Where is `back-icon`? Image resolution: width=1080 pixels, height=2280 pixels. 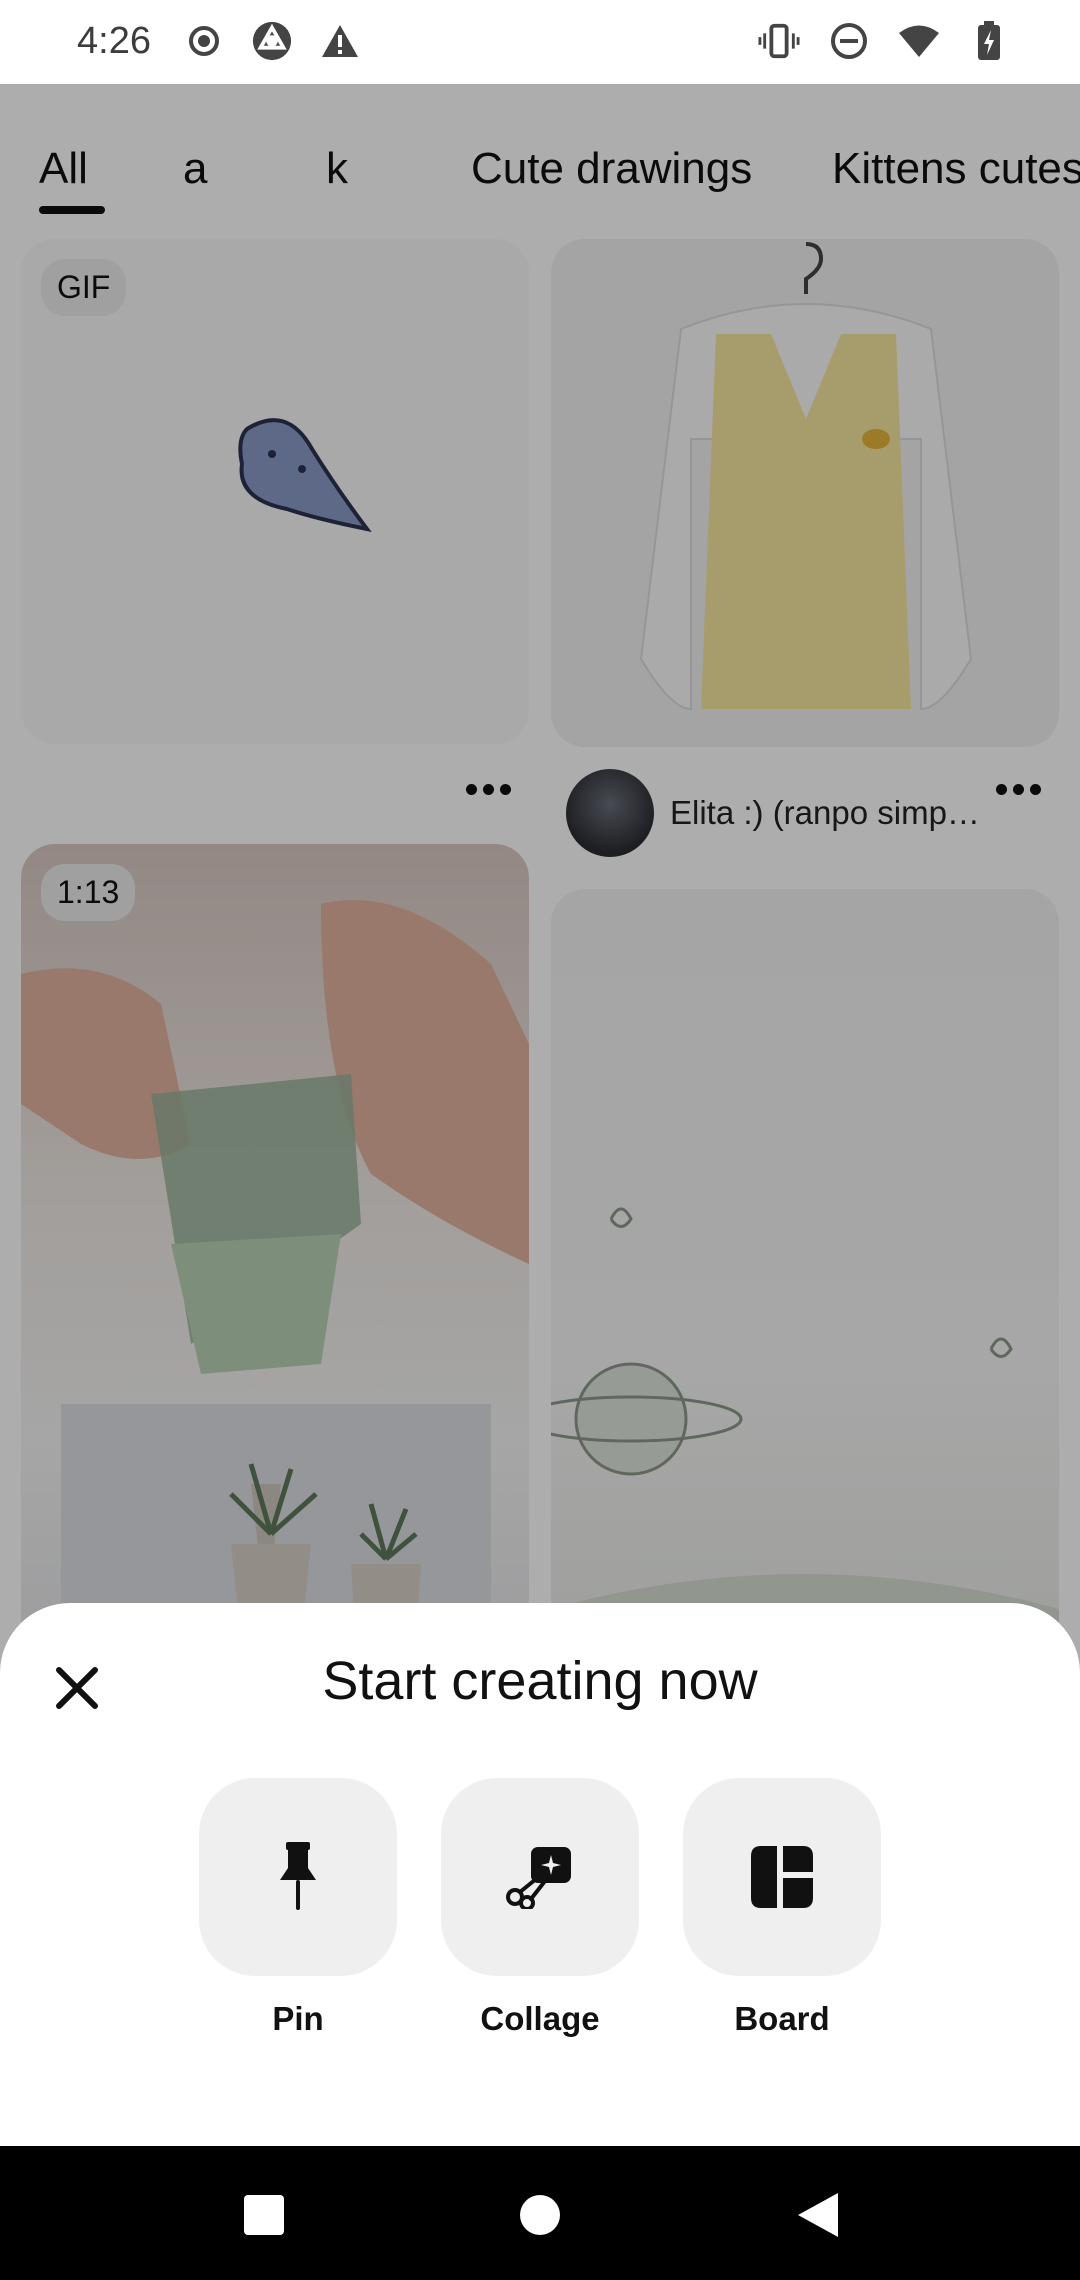 back-icon is located at coordinates (818, 2215).